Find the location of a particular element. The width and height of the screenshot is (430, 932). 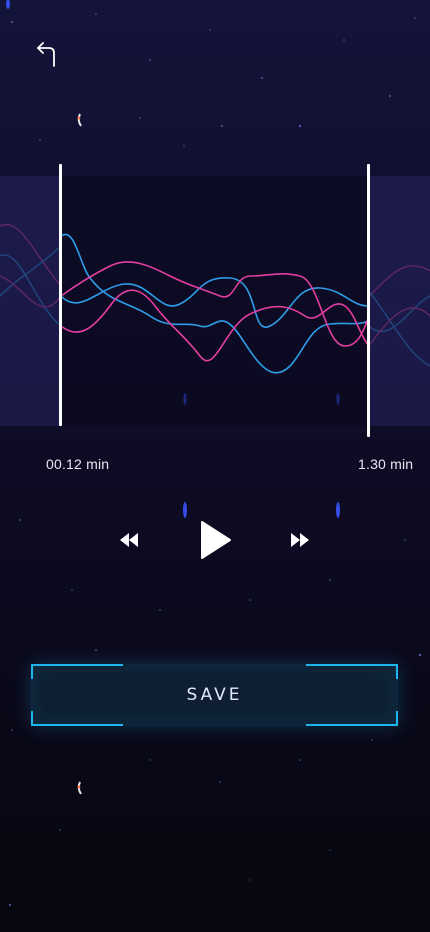

trim-start-time: 00.12 min is located at coordinates (78, 464).